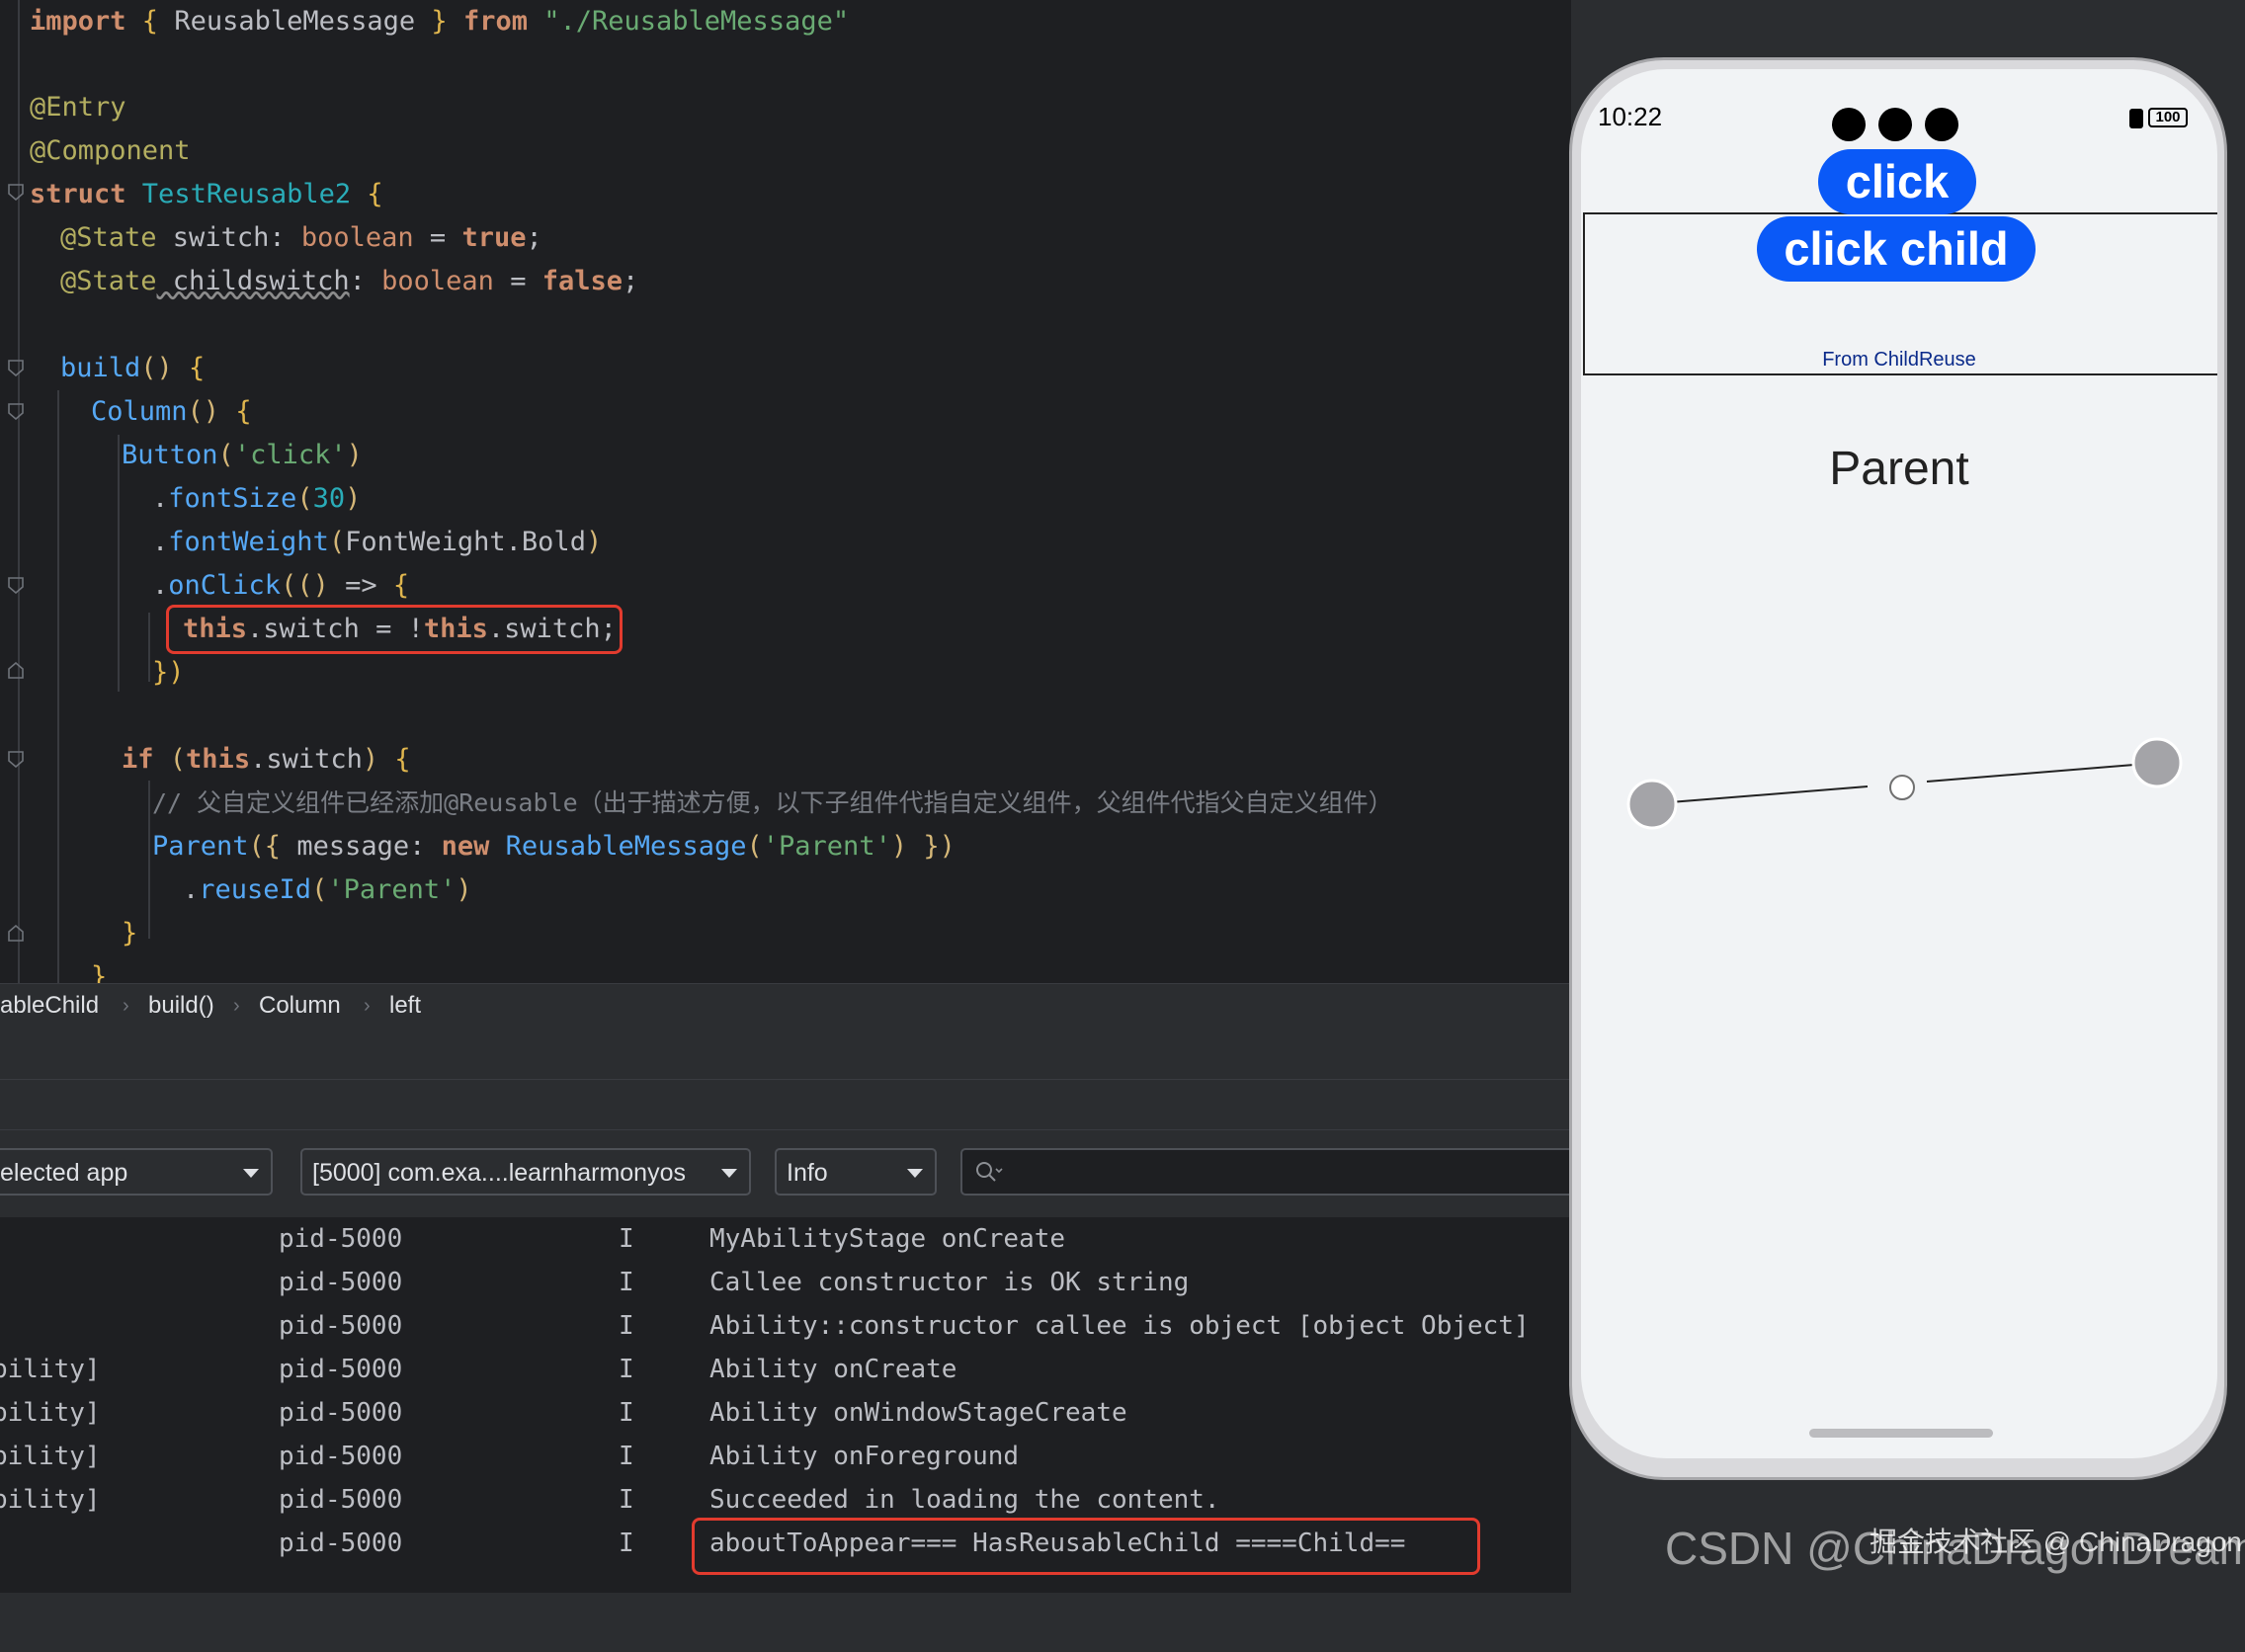 Image resolution: width=2245 pixels, height=1652 pixels. Describe the element at coordinates (111, 150) in the screenshot. I see `code-line-4: @Component` at that location.